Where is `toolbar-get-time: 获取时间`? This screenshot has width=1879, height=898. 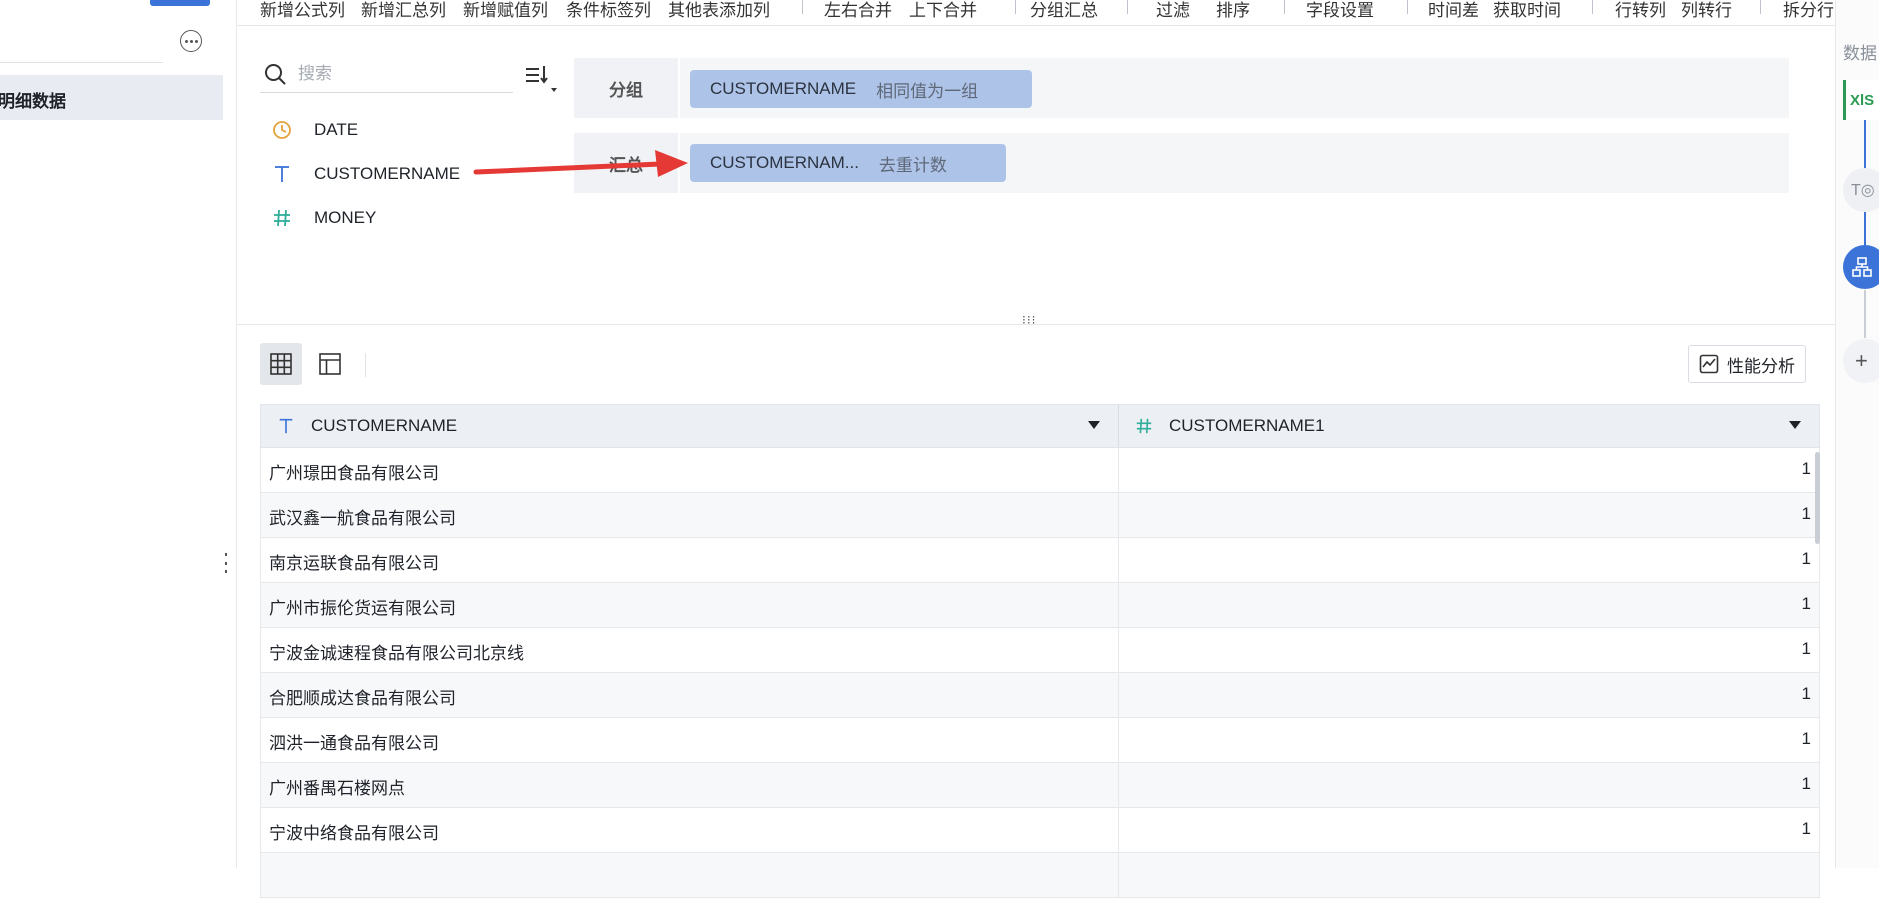
toolbar-get-time: 获取时间 is located at coordinates (1527, 10).